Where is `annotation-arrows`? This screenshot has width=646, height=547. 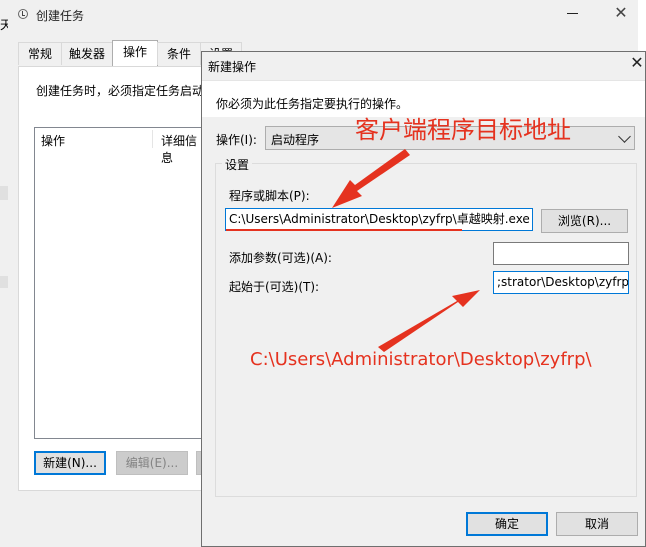 annotation-arrows is located at coordinates (406, 250).